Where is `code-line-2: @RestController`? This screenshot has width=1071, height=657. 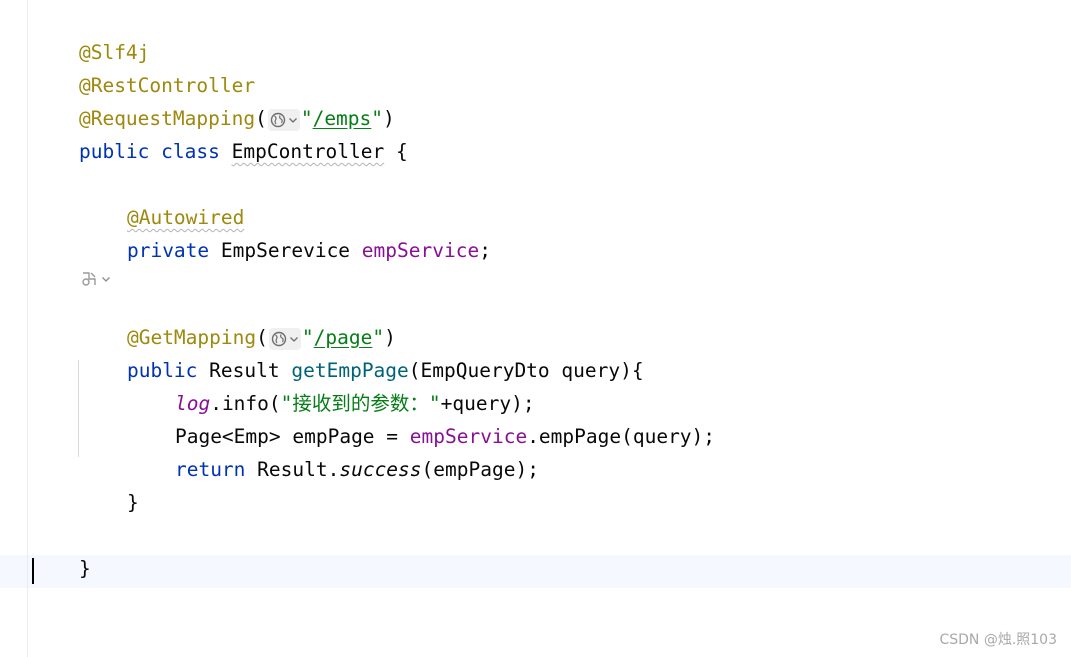 code-line-2: @RestController is located at coordinates (143, 69).